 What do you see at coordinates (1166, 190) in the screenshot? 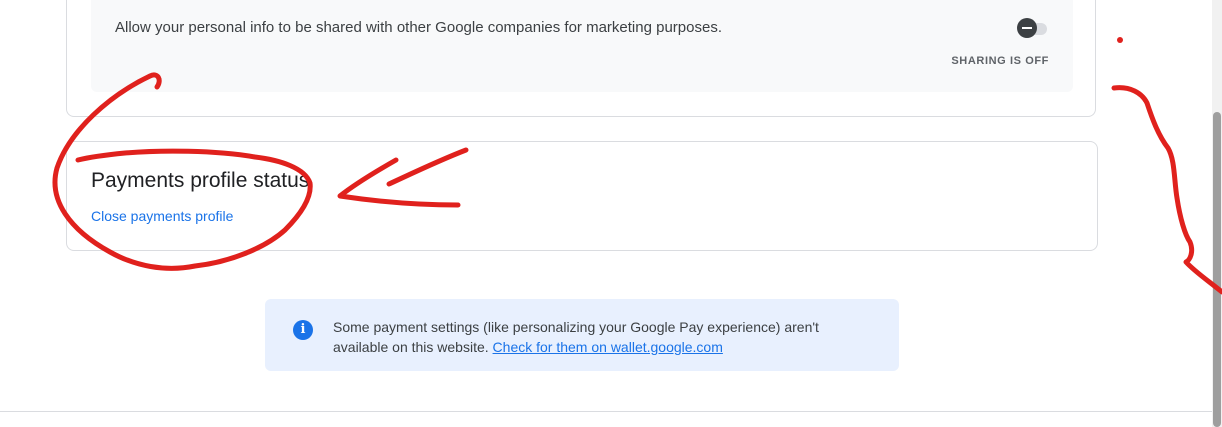
I see `annotation-curve-right` at bounding box center [1166, 190].